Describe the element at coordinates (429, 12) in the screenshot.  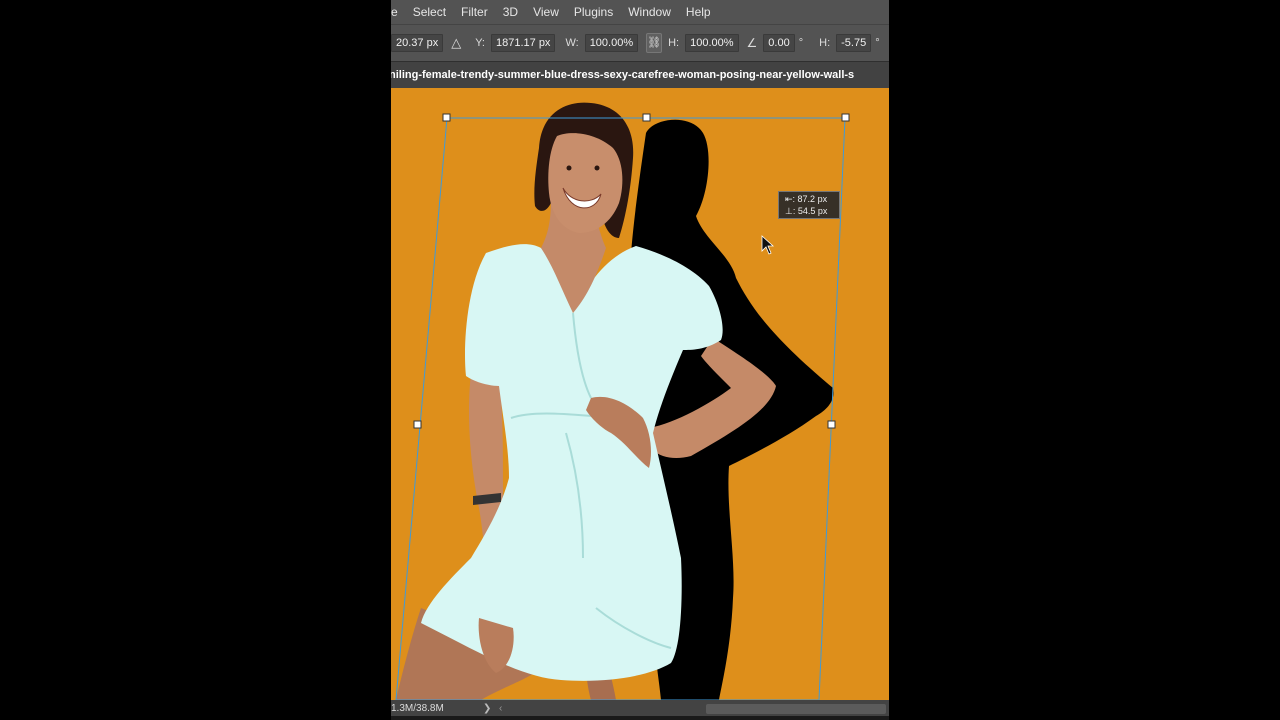
I see `menu-item-select: Select` at that location.